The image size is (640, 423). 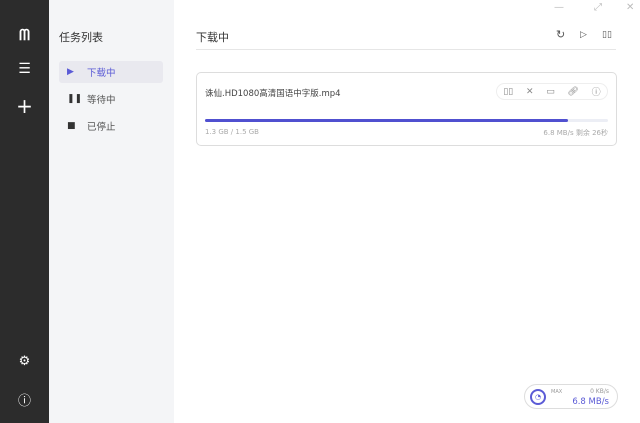 I want to click on gauge-icon: ◔, so click(x=538, y=397).